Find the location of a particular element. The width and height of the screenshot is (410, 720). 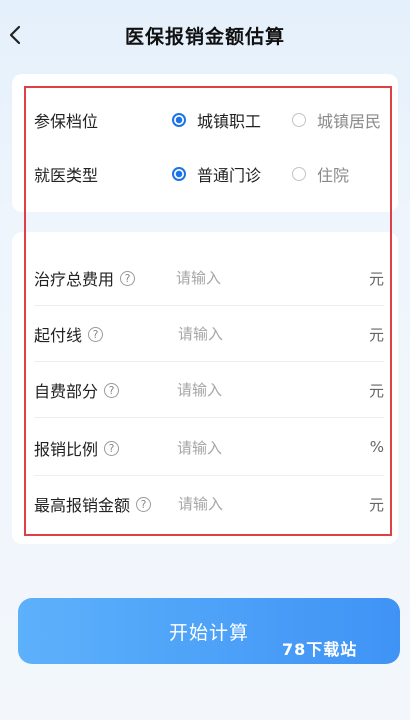

radio-option-urban-employee: 城镇职工 is located at coordinates (216, 120).